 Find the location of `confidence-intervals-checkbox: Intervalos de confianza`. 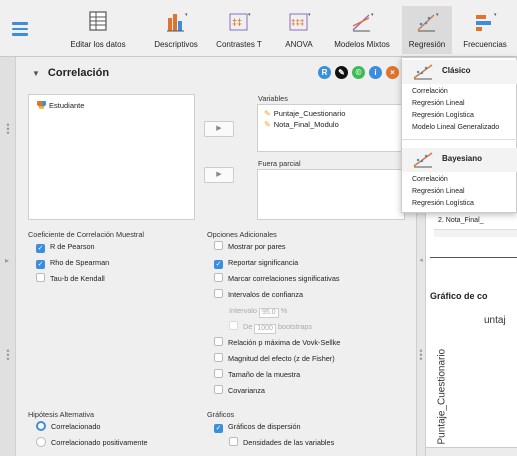

confidence-intervals-checkbox: Intervalos de confianza is located at coordinates (258, 294).